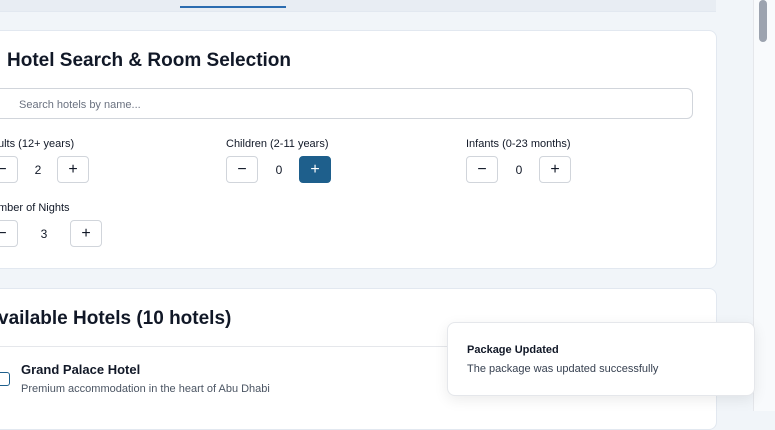  Describe the element at coordinates (81, 369) in the screenshot. I see `hotel-name: Grand Palace Hotel` at that location.